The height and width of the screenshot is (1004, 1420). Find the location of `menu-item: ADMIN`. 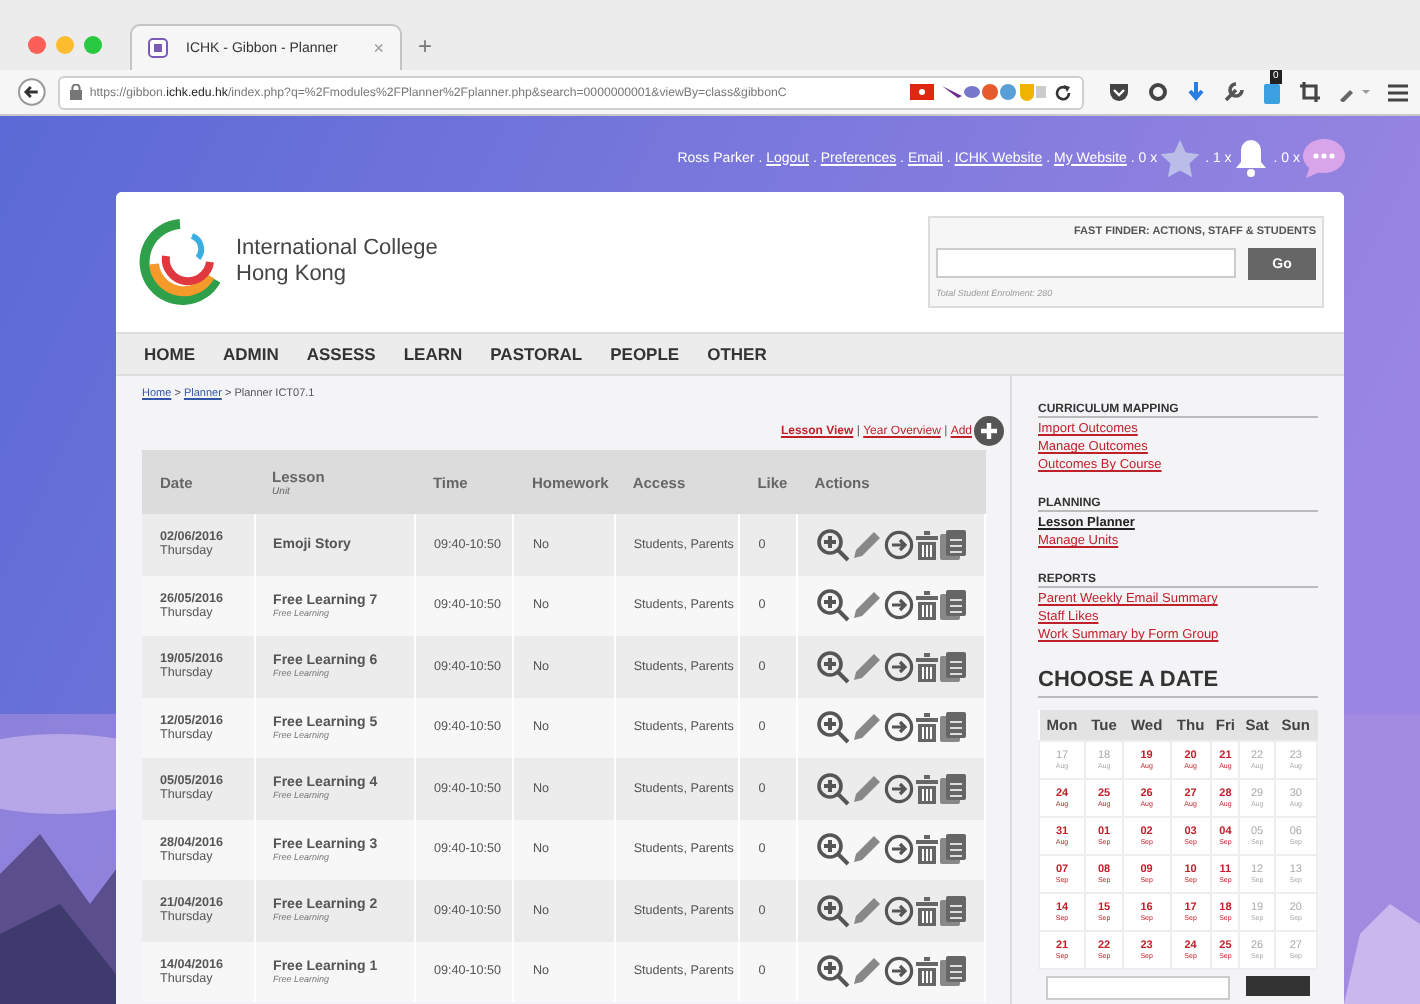

menu-item: ADMIN is located at coordinates (251, 354).